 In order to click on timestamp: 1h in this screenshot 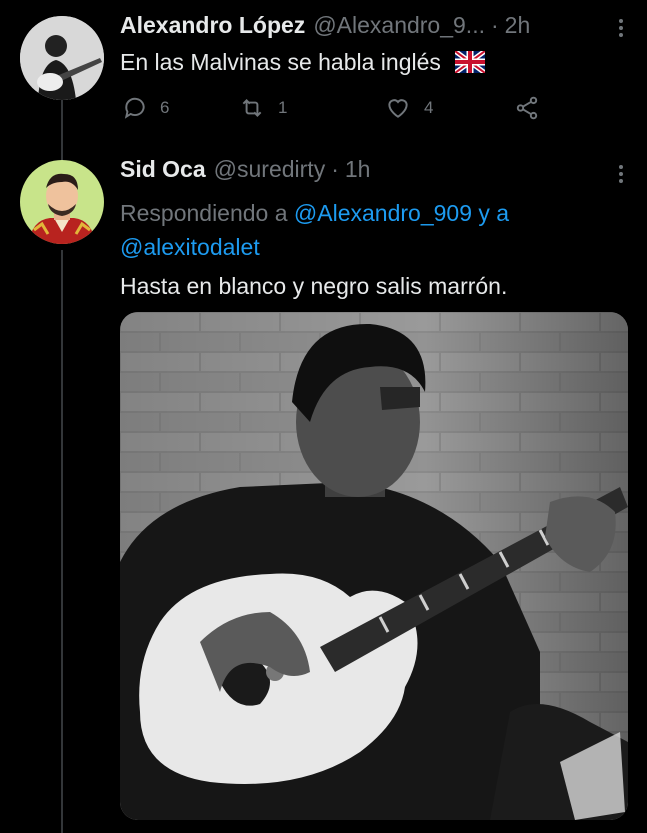, I will do `click(358, 169)`.